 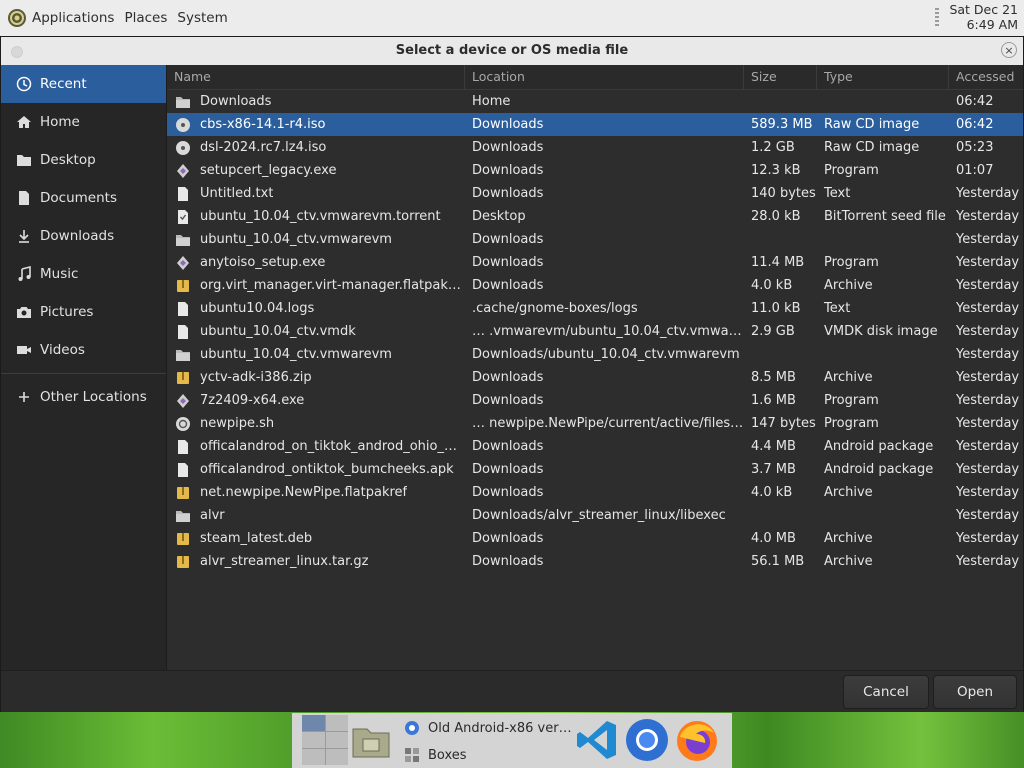 What do you see at coordinates (316, 332) in the screenshot?
I see `cell-name: ubuntu_10.04_ctv.vmdk` at bounding box center [316, 332].